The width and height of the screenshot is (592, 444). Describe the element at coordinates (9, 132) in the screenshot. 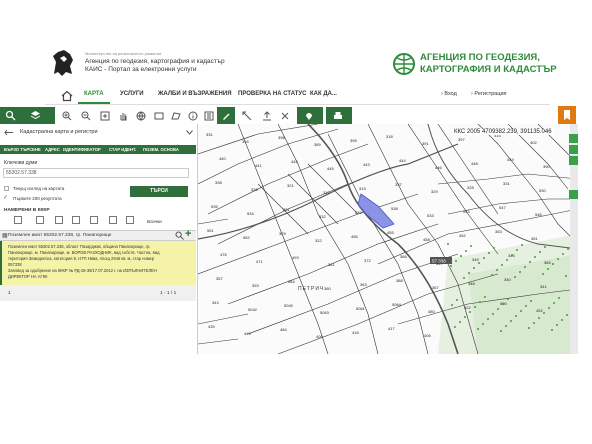

I see `back-arrow-icon` at that location.